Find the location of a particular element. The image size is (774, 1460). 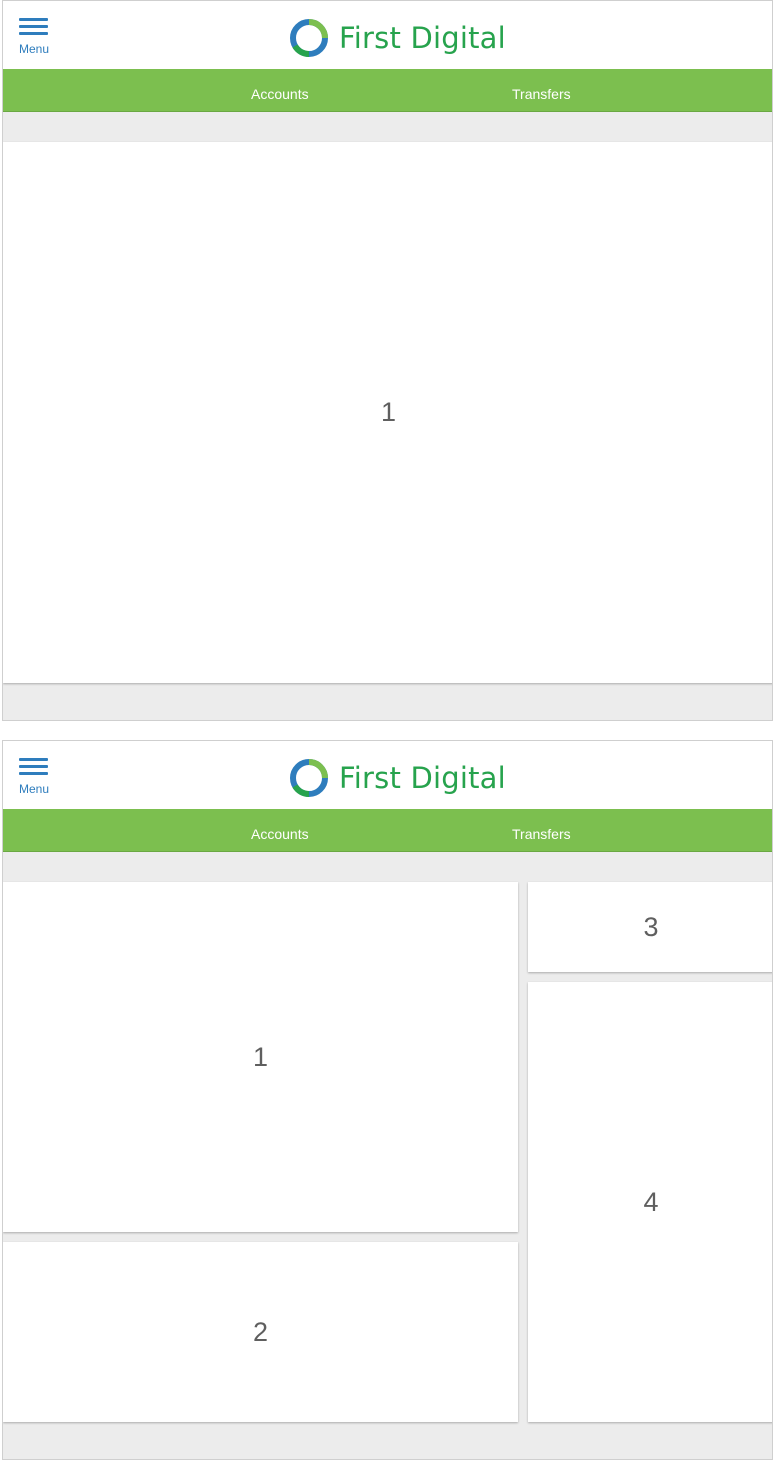

tile-label: 3 is located at coordinates (651, 926).